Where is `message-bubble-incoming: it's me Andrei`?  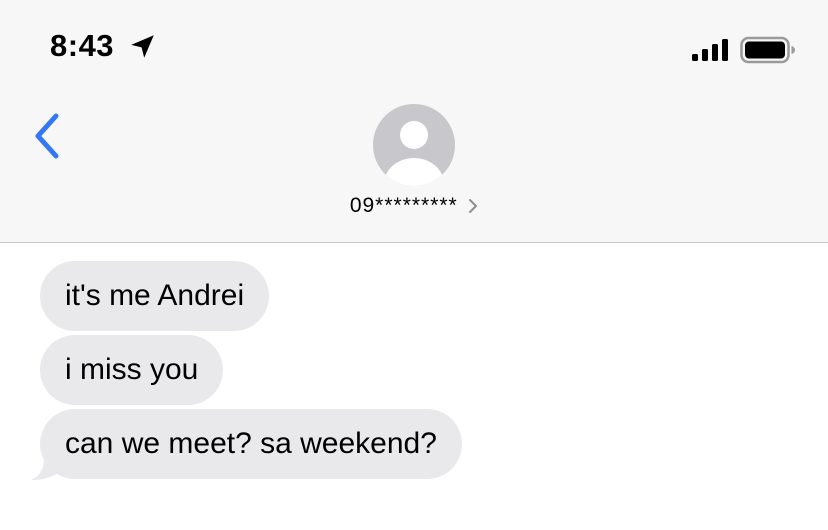
message-bubble-incoming: it's me Andrei is located at coordinates (155, 296).